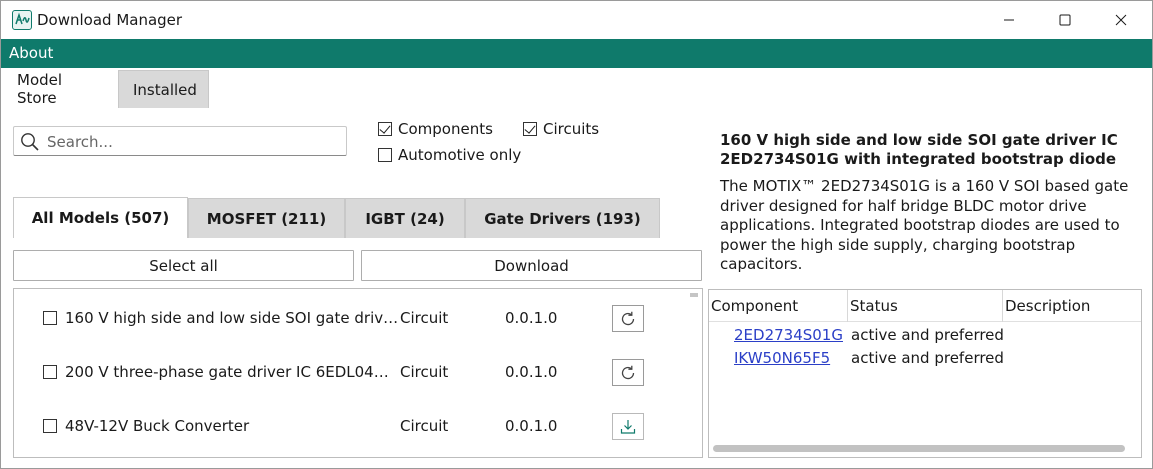  Describe the element at coordinates (576, 20) in the screenshot. I see `title-bar: Download Manager` at that location.